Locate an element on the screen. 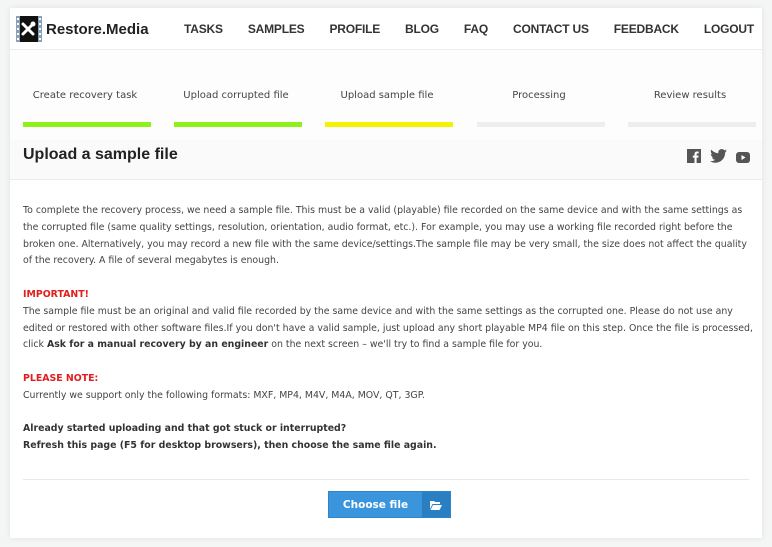  nav-contact-us: CONTACT US is located at coordinates (551, 29).